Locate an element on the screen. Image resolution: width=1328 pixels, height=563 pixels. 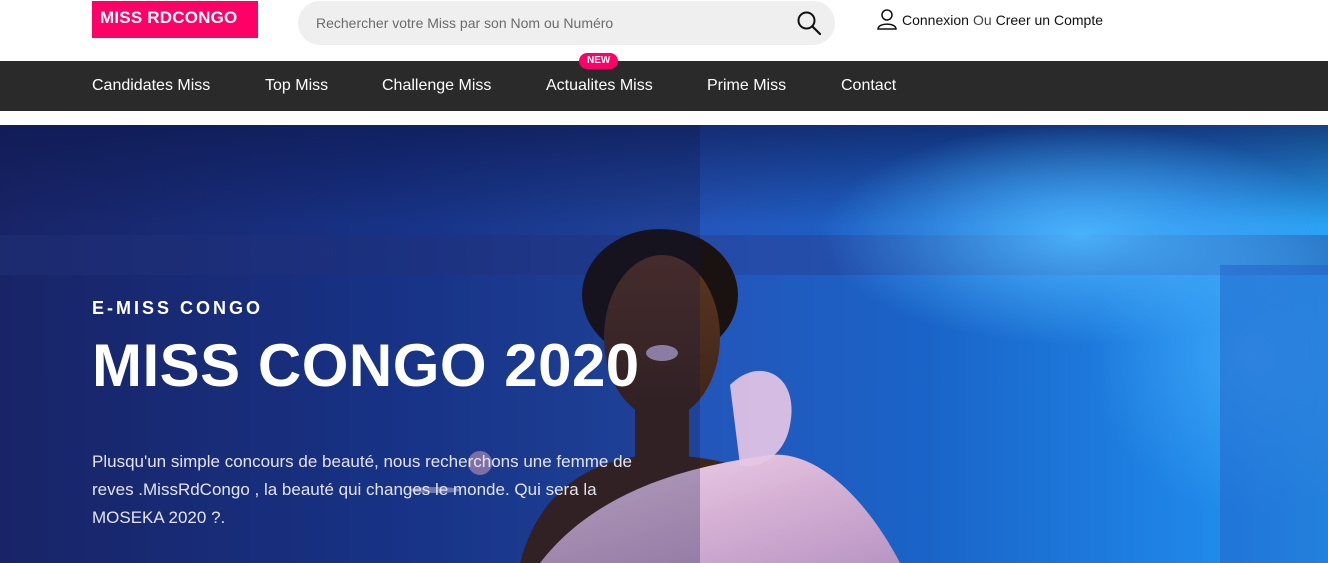
nav-item-label: Top Miss is located at coordinates (297, 85).